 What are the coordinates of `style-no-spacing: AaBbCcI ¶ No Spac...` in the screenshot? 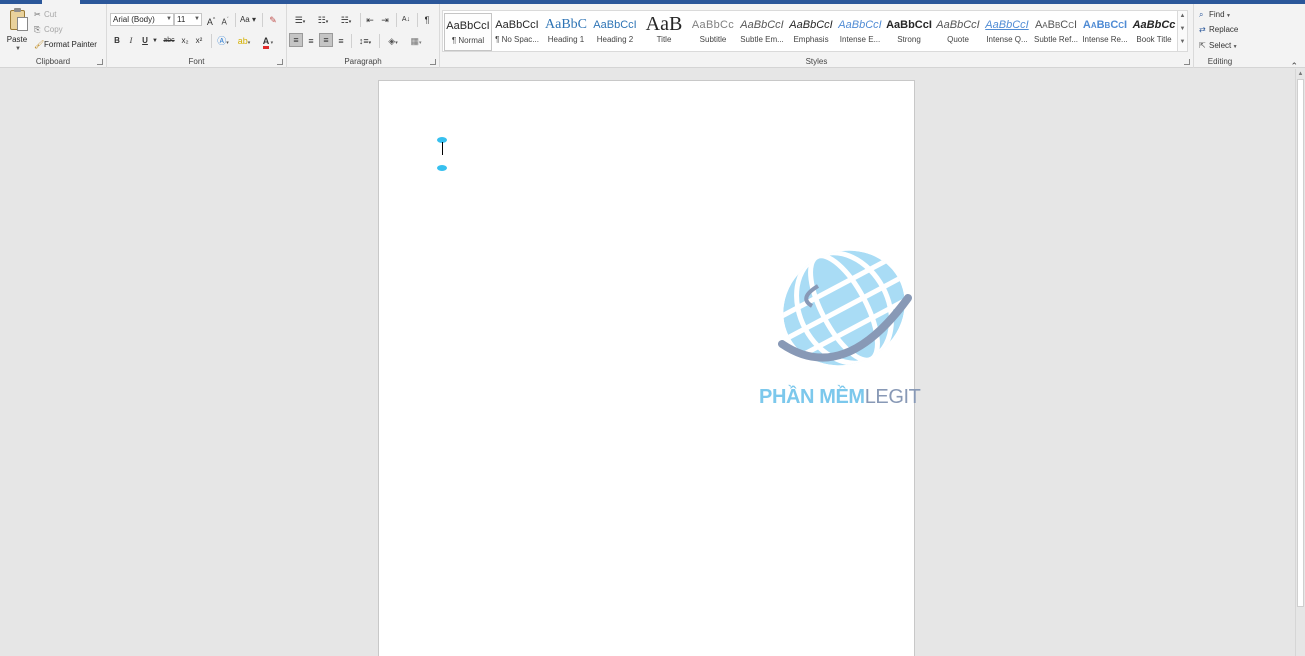 It's located at (517, 32).